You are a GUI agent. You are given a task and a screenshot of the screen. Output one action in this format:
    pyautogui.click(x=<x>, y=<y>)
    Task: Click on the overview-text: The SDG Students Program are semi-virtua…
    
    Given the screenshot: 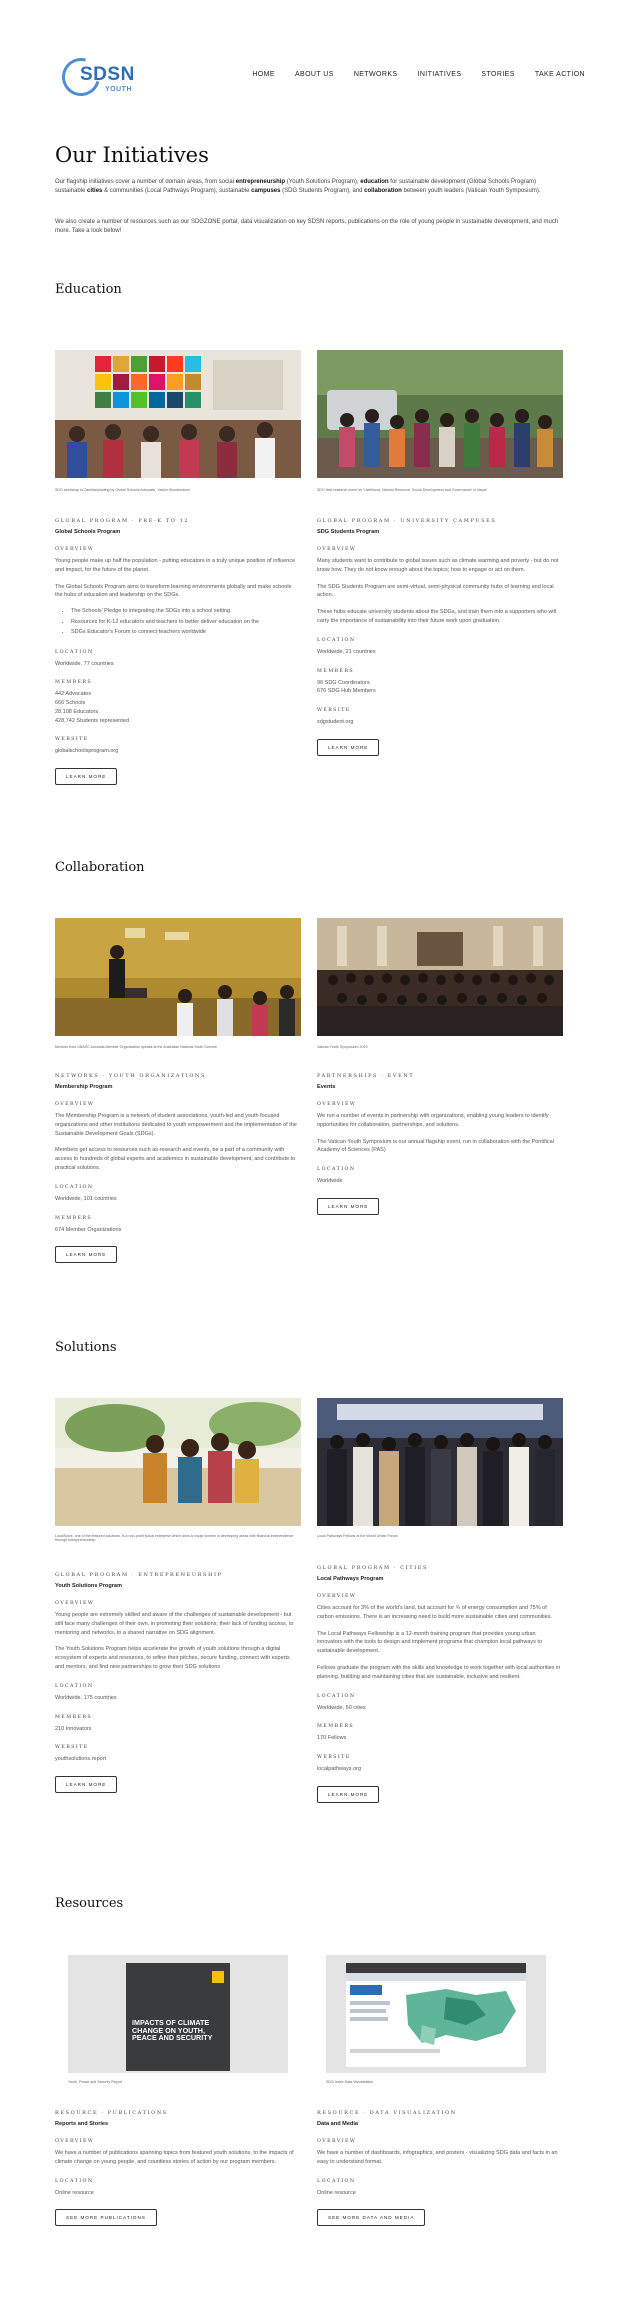 What is the action you would take?
    pyautogui.click(x=435, y=591)
    